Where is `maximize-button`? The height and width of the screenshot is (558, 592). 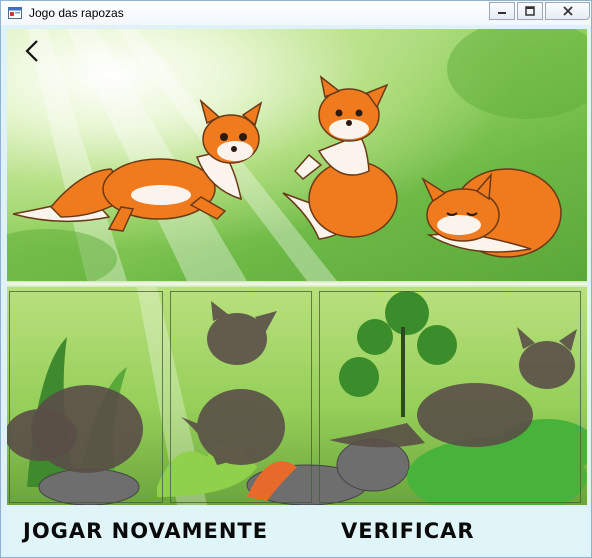
maximize-button is located at coordinates (530, 11).